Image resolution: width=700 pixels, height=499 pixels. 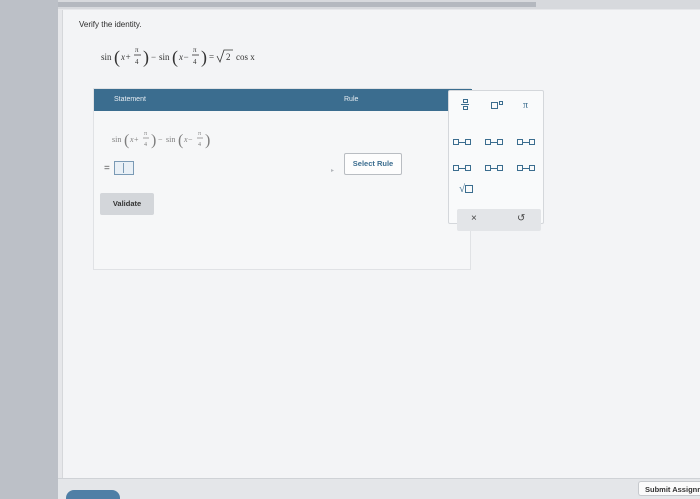 What do you see at coordinates (245, 57) in the screenshot?
I see `eq-cos: cos x` at bounding box center [245, 57].